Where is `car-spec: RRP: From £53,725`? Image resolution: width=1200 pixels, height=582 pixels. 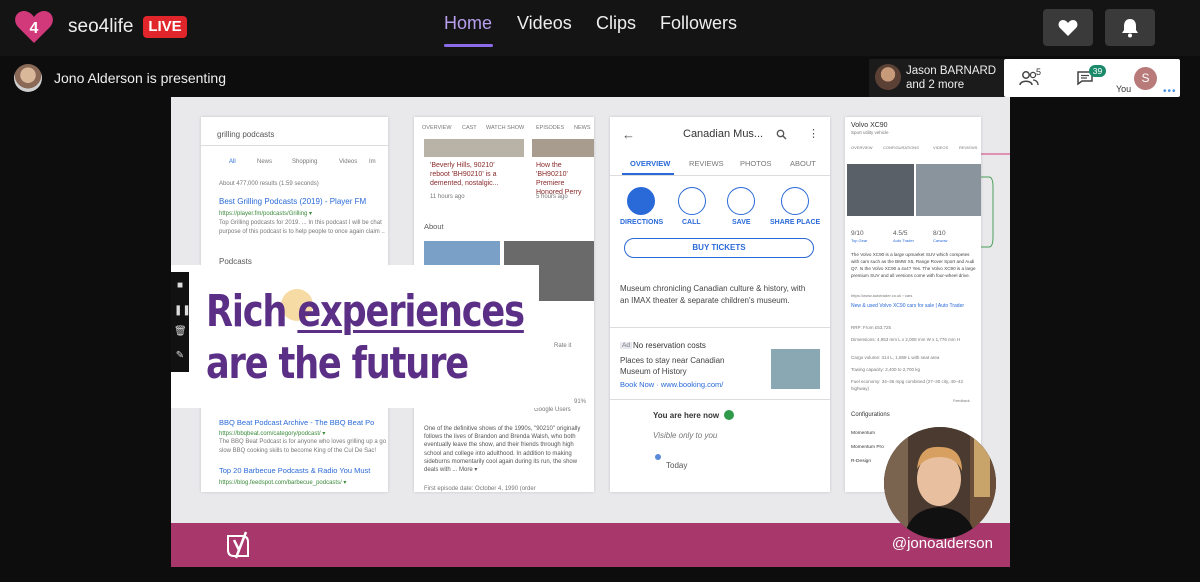
car-spec: RRP: From £53,725 is located at coordinates (871, 327).